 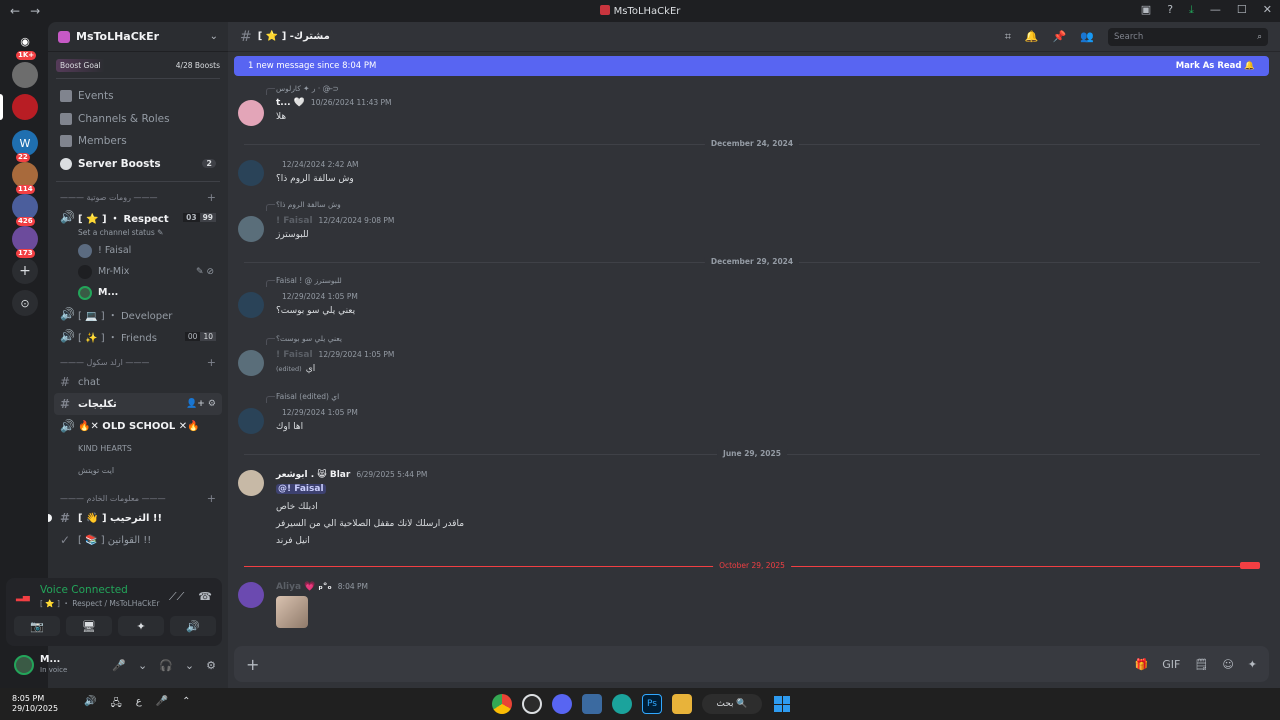 What do you see at coordinates (1267, 10) in the screenshot?
I see `close-button: ✕` at bounding box center [1267, 10].